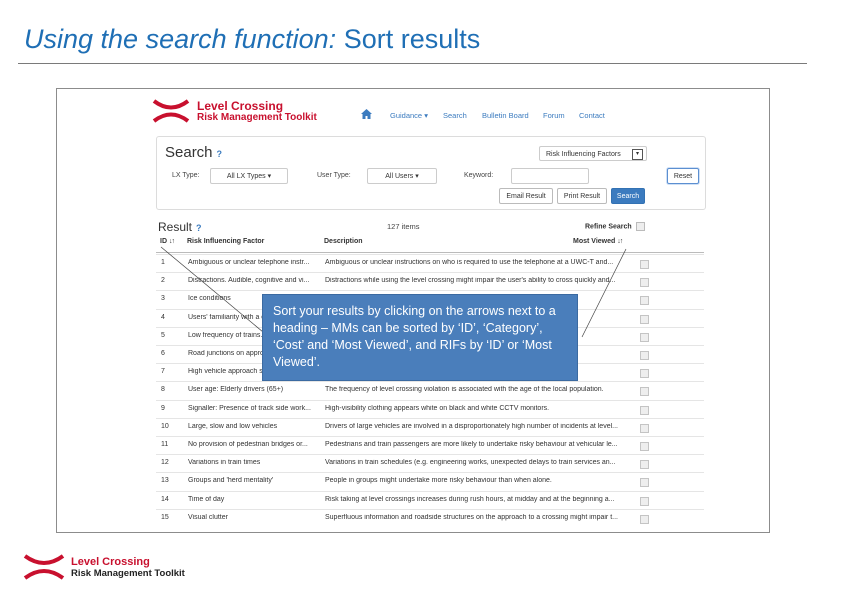 Image resolution: width=850 pixels, height=600 pixels. Describe the element at coordinates (163, 353) in the screenshot. I see `row-id: 6` at that location.